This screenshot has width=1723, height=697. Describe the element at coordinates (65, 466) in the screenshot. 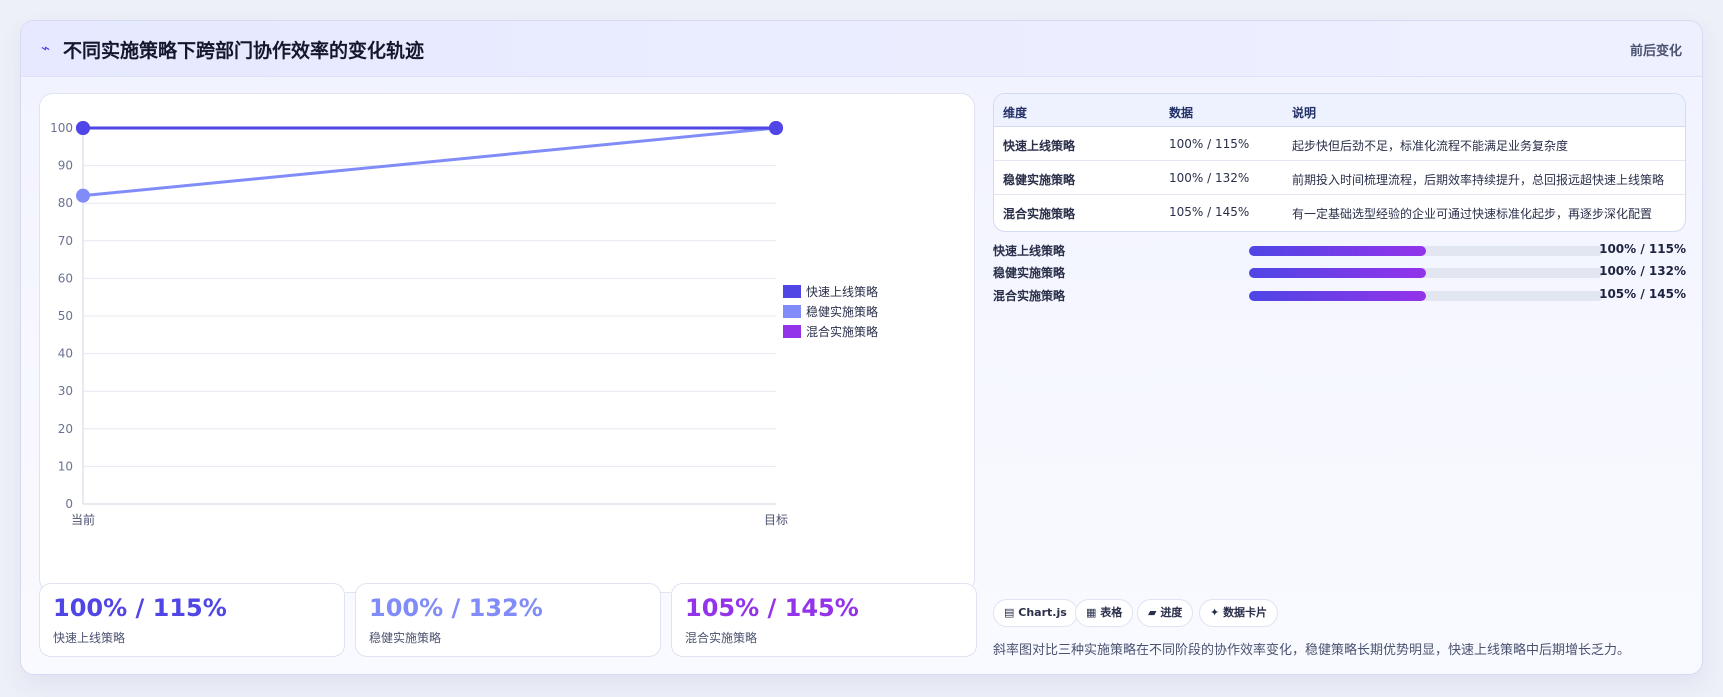

I see `y-tick-label: 10` at that location.